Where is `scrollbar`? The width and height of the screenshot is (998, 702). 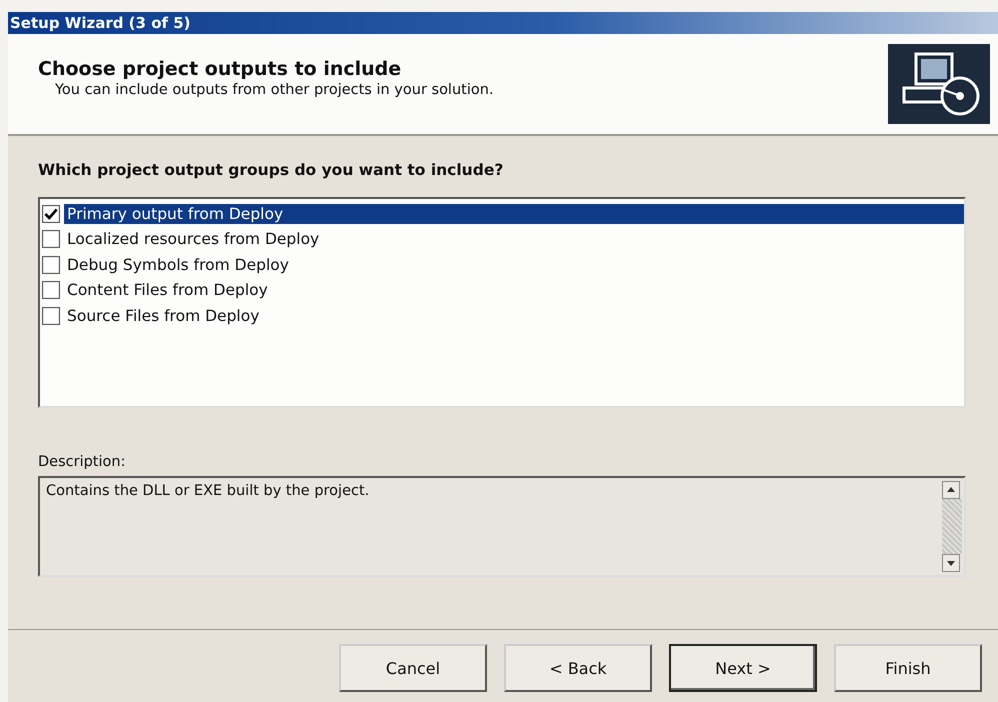 scrollbar is located at coordinates (953, 526).